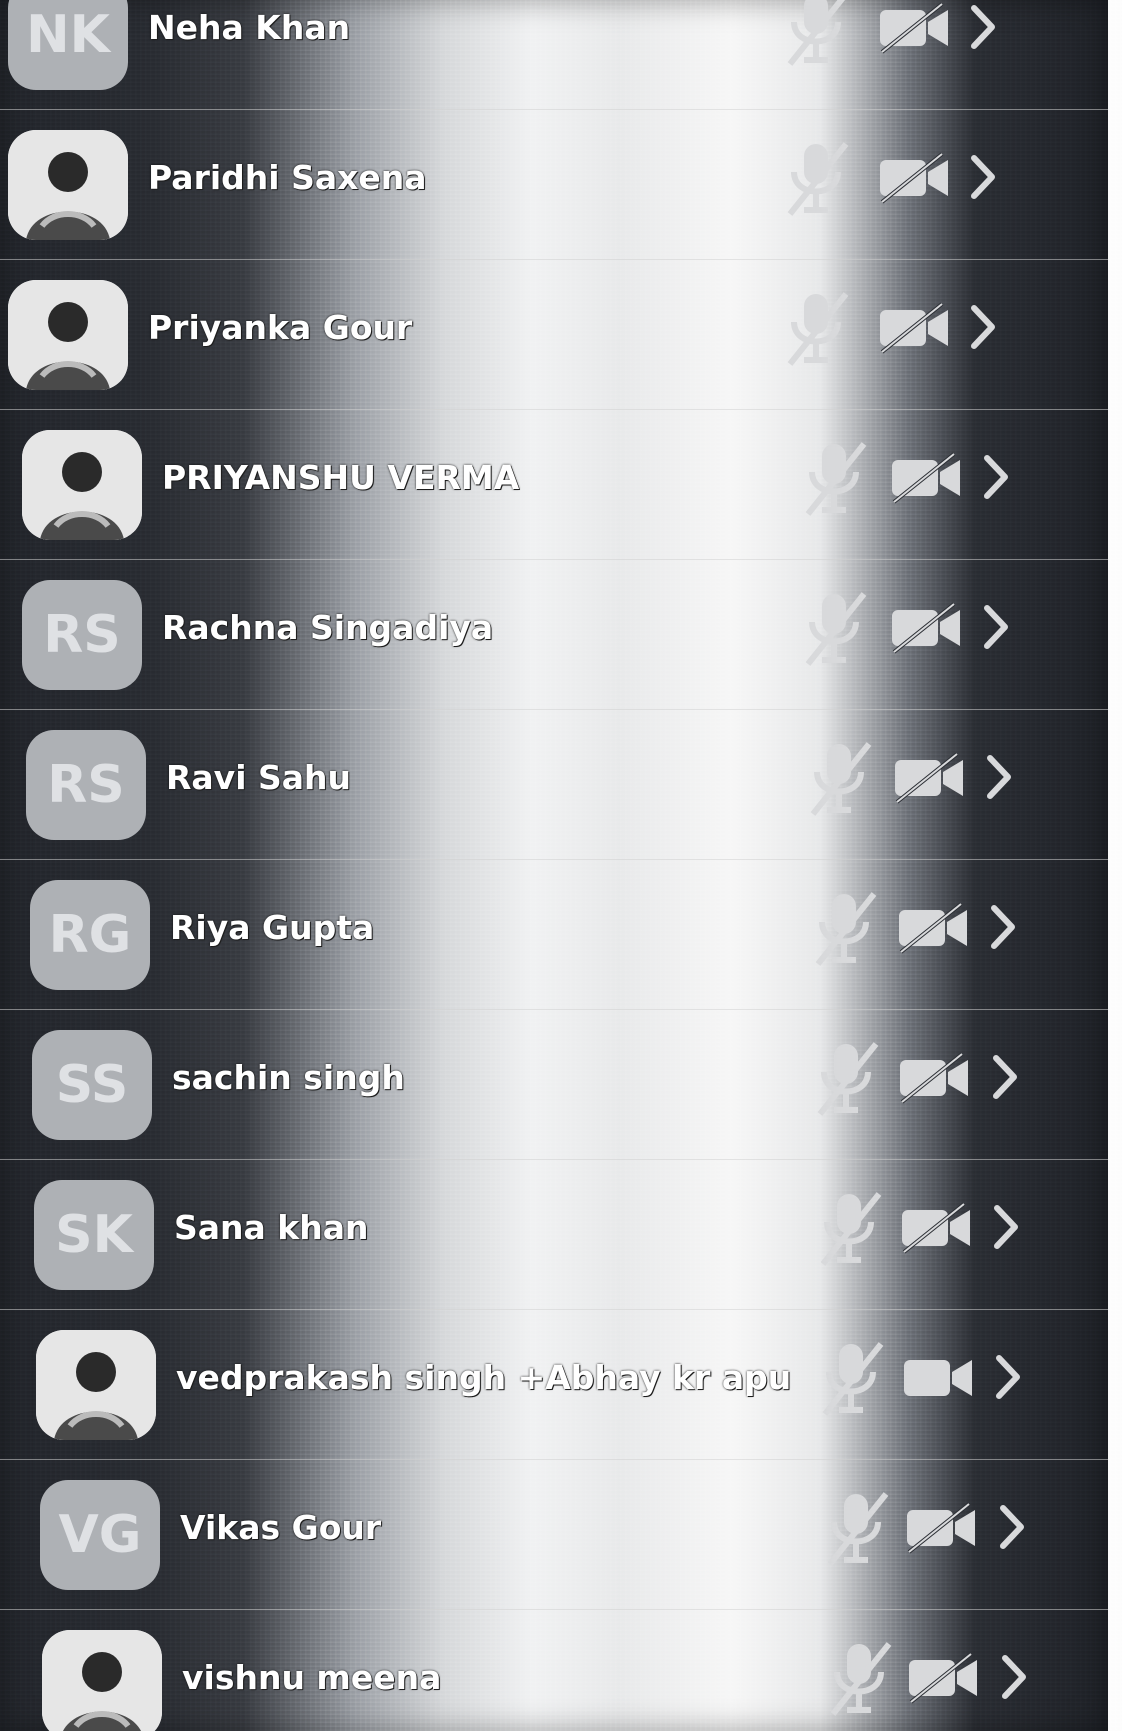 The image size is (1122, 1731). I want to click on participant-row: vishnu meena, so click(554, 1670).